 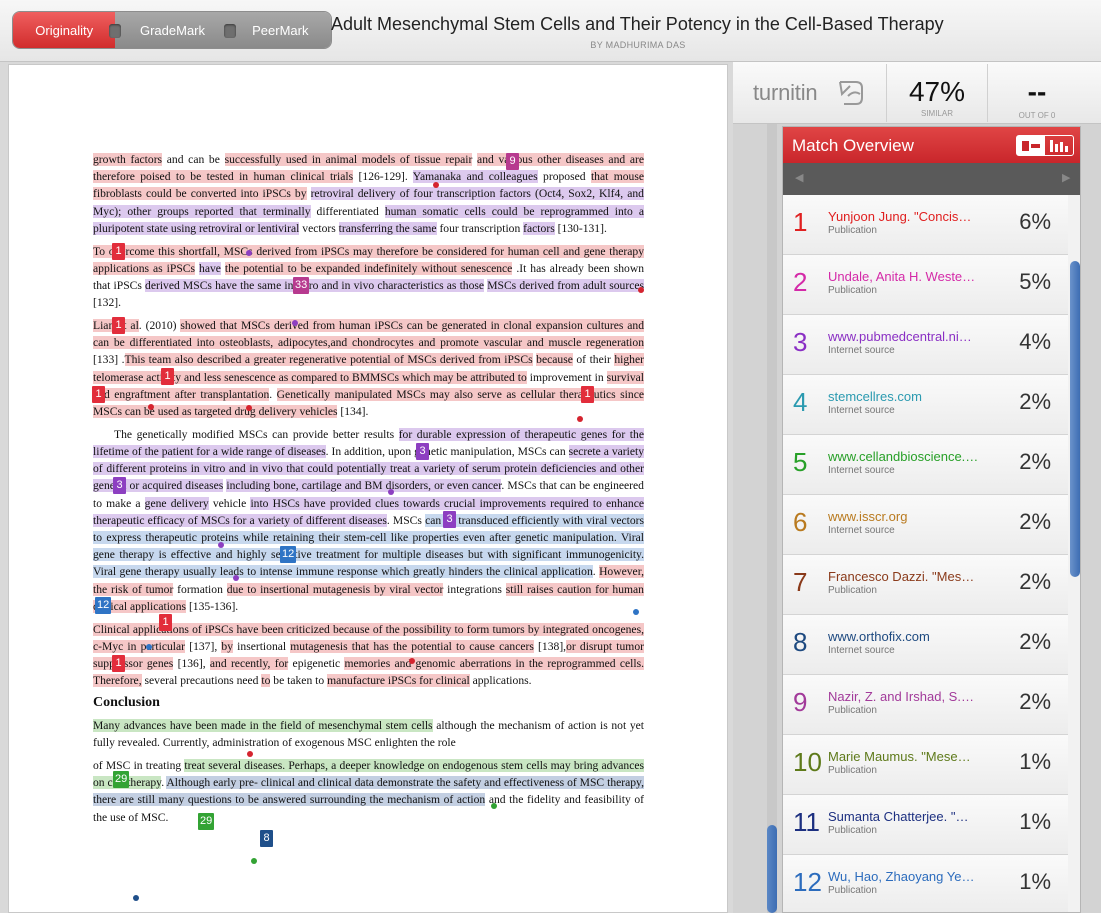 What do you see at coordinates (937, 92) in the screenshot?
I see `similarity-percent: 47%` at bounding box center [937, 92].